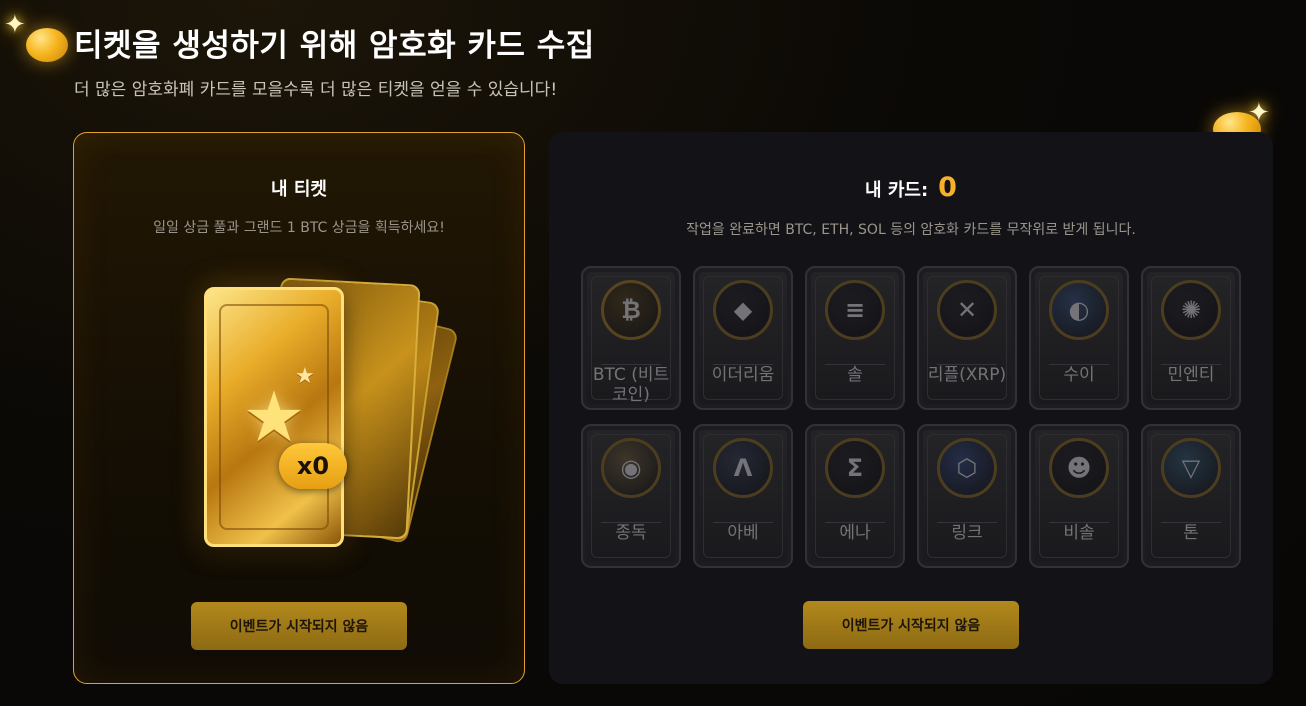  I want to click on cards-count: 0, so click(947, 187).